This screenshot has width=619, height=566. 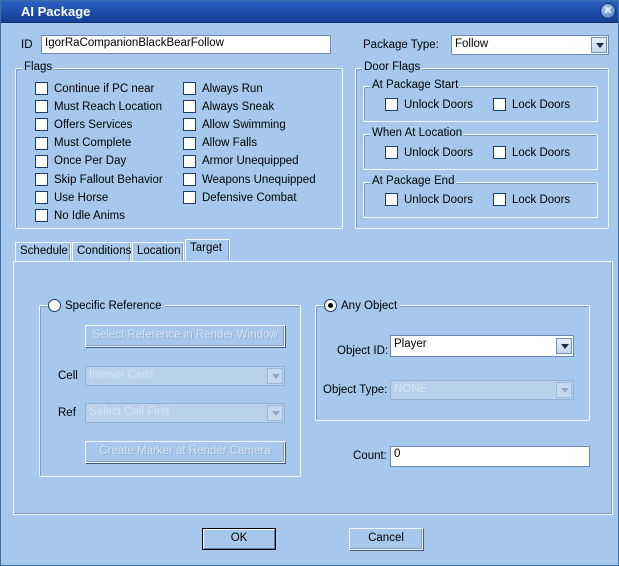 I want to click on flag-checkbox: Always Sneak, so click(x=228, y=107).